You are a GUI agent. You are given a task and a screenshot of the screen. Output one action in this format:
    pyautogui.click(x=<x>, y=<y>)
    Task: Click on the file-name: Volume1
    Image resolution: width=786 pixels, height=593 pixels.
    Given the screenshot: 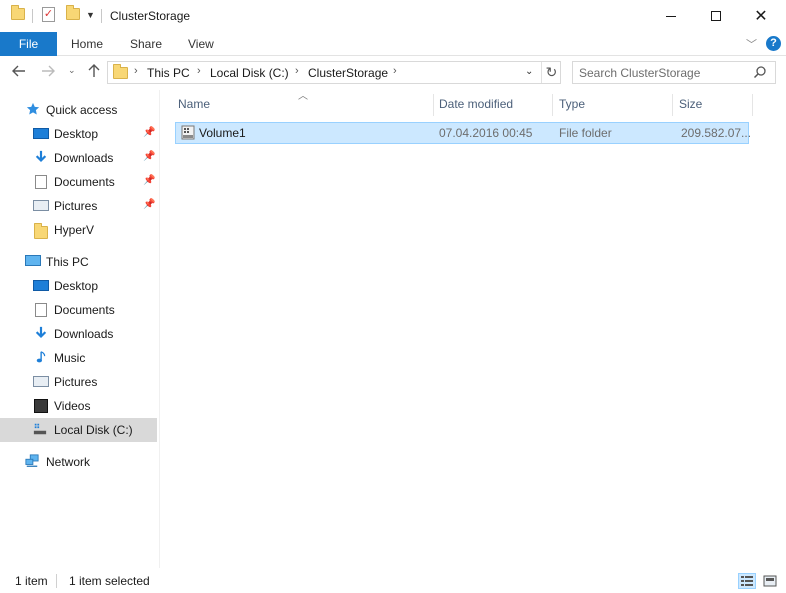 What is the action you would take?
    pyautogui.click(x=222, y=133)
    